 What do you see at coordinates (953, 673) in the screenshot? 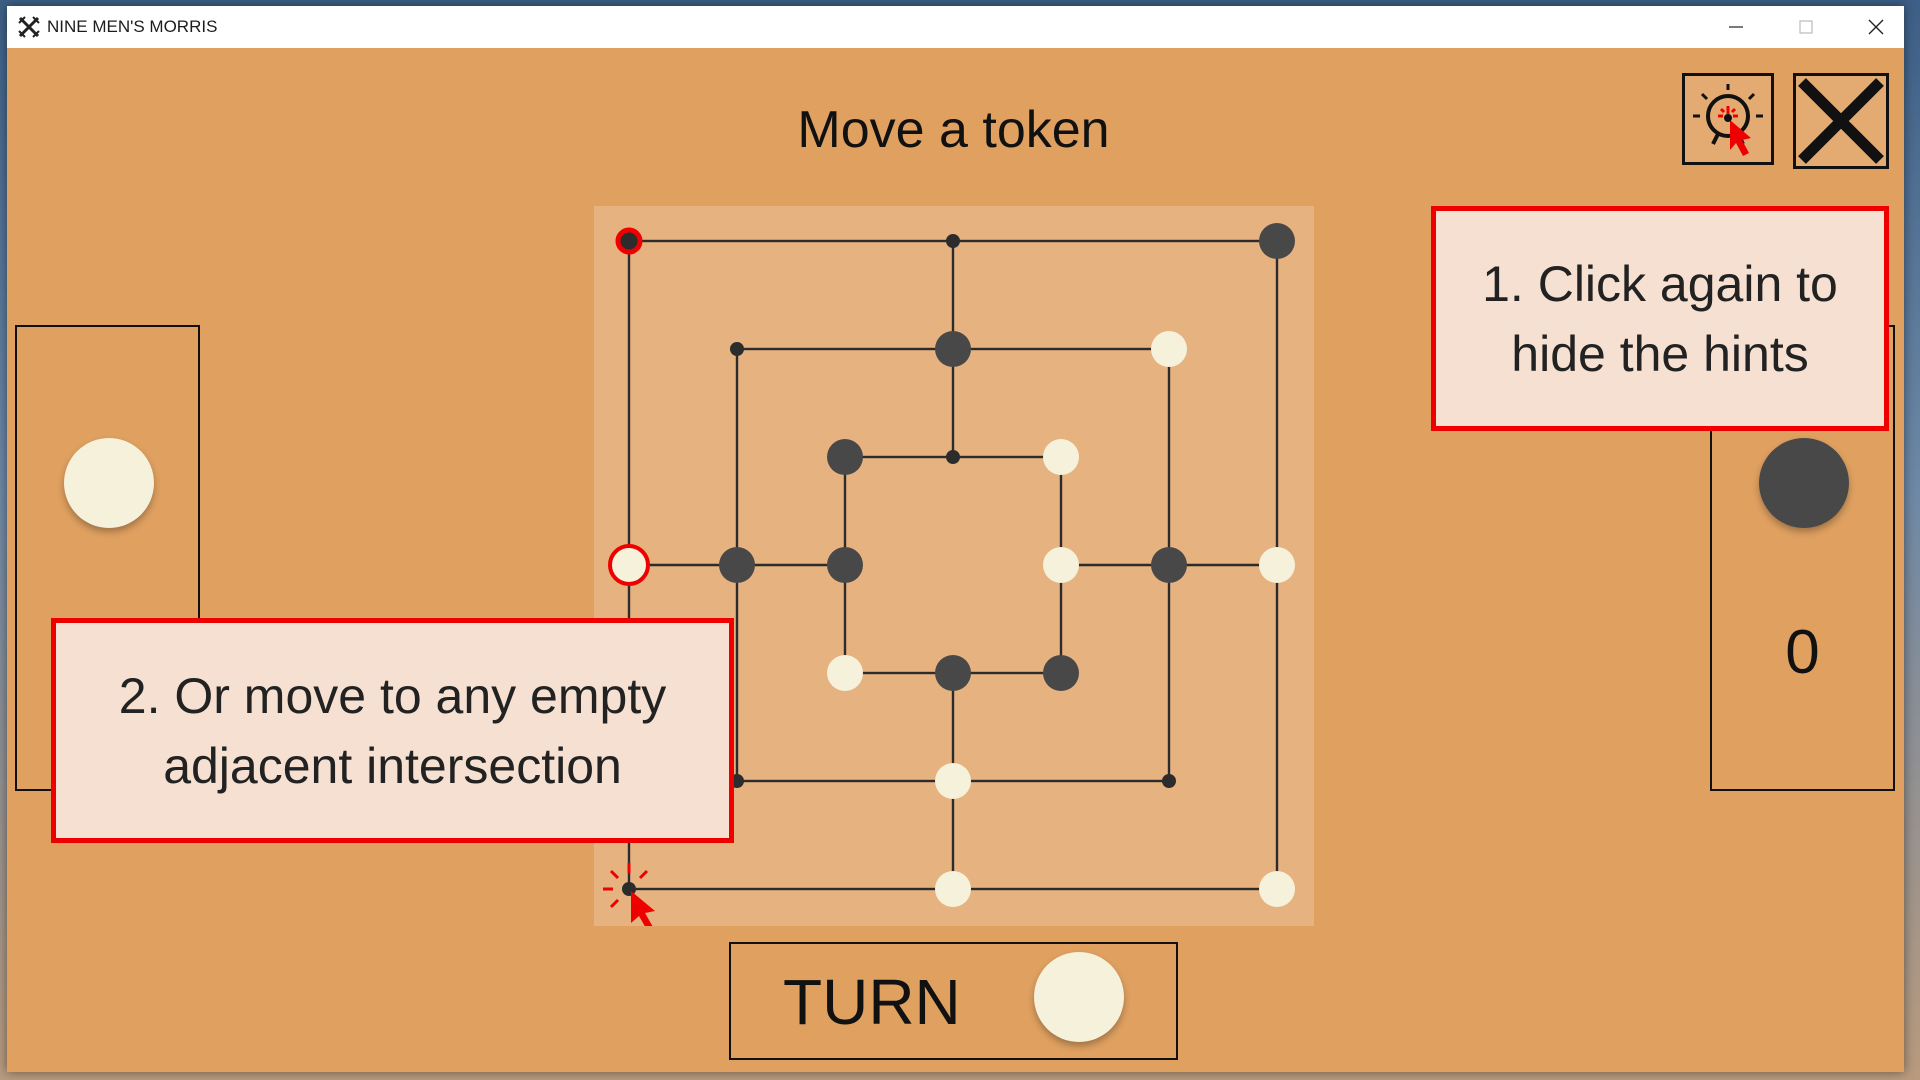
I see `intersection-inner-bottom-middle` at bounding box center [953, 673].